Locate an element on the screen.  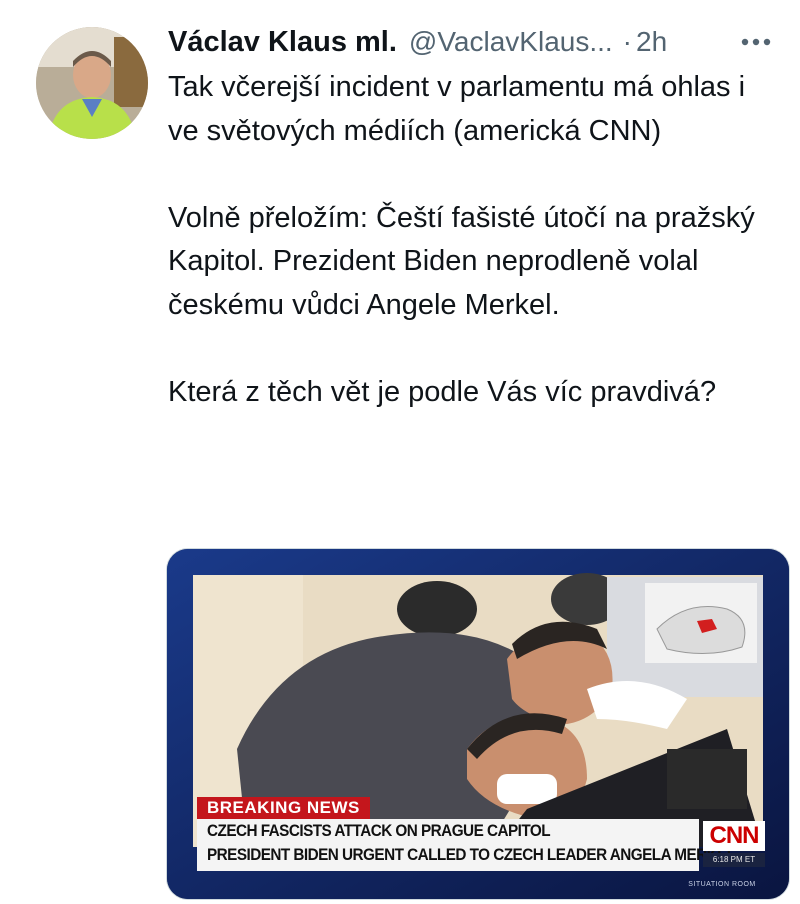
author-avatar is located at coordinates (92, 83).